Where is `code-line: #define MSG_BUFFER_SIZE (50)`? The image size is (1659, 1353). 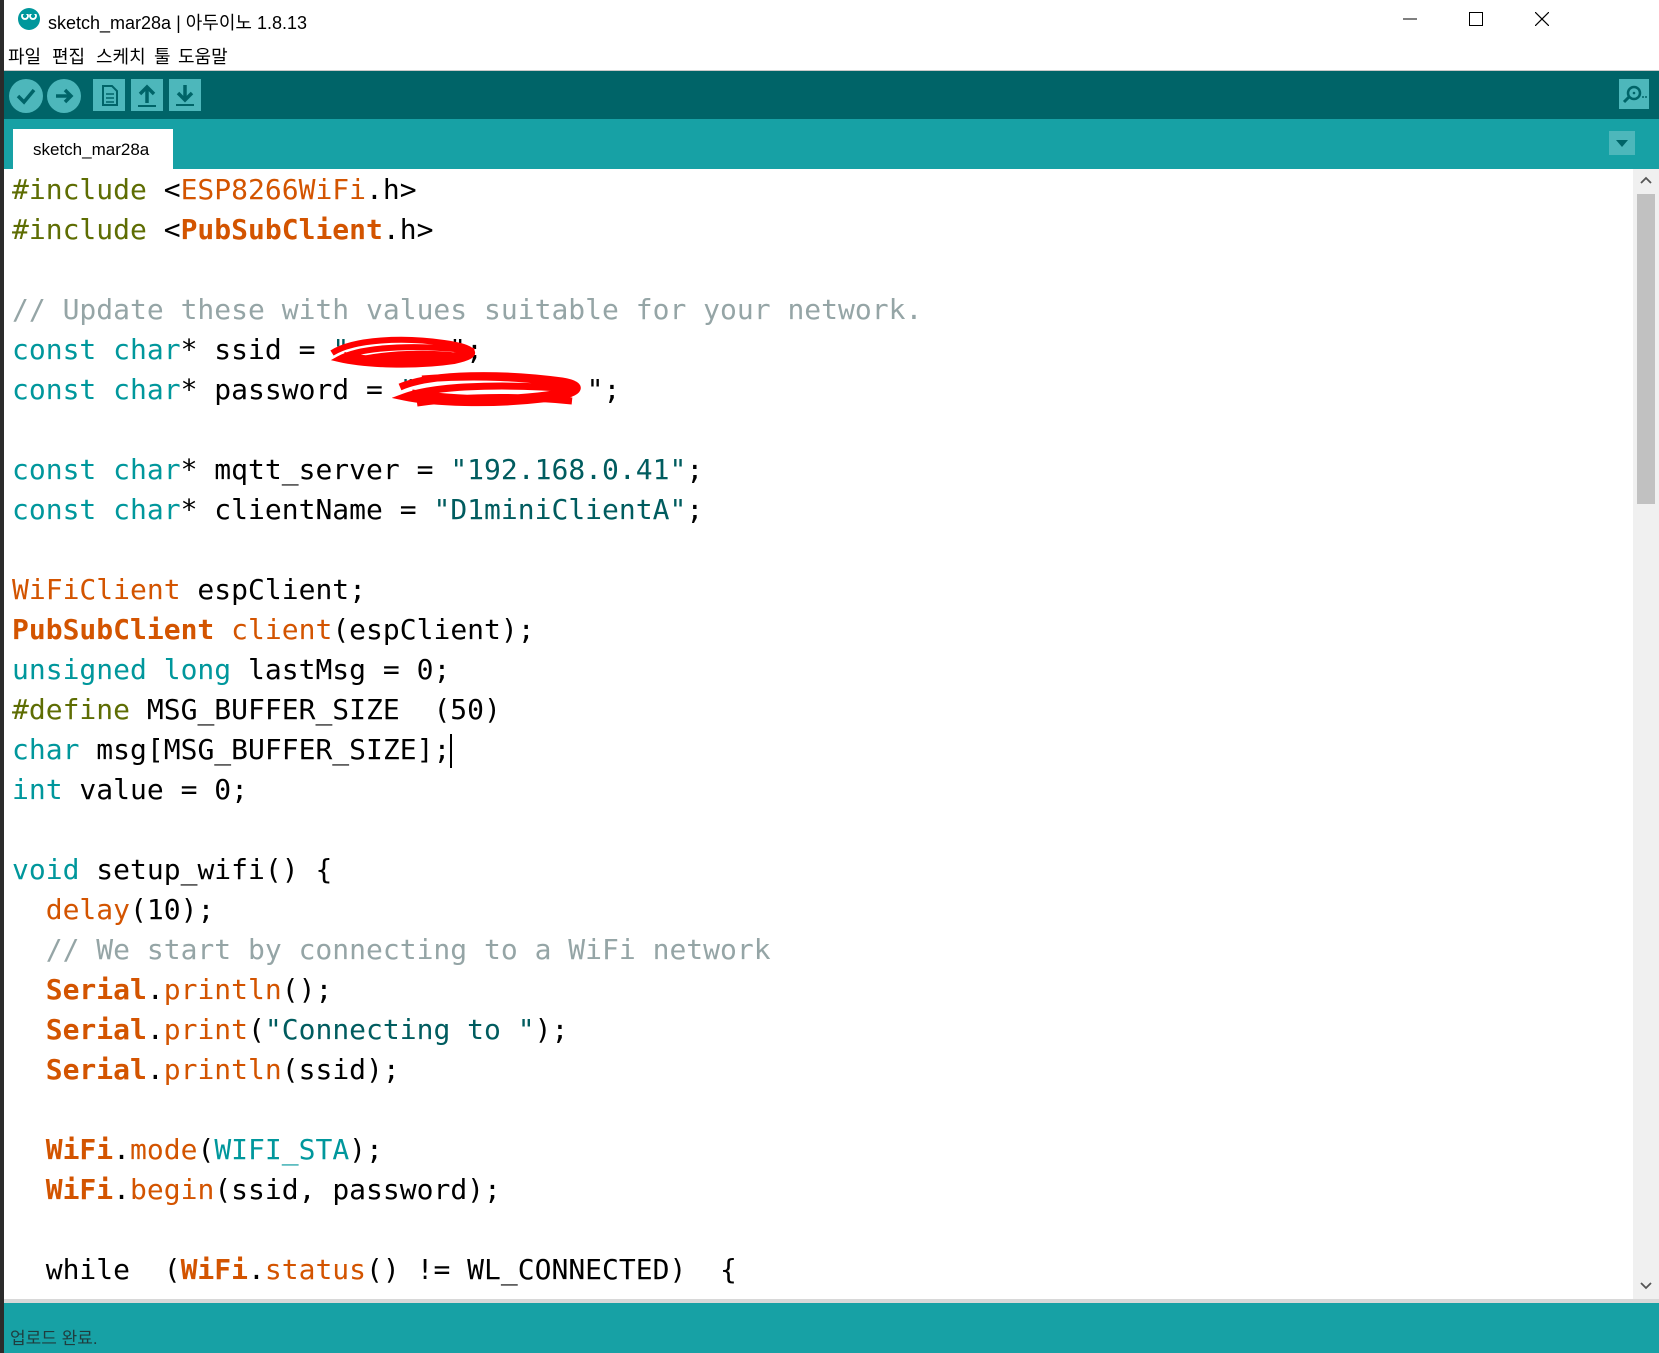 code-line: #define MSG_BUFFER_SIZE (50) is located at coordinates (256, 709).